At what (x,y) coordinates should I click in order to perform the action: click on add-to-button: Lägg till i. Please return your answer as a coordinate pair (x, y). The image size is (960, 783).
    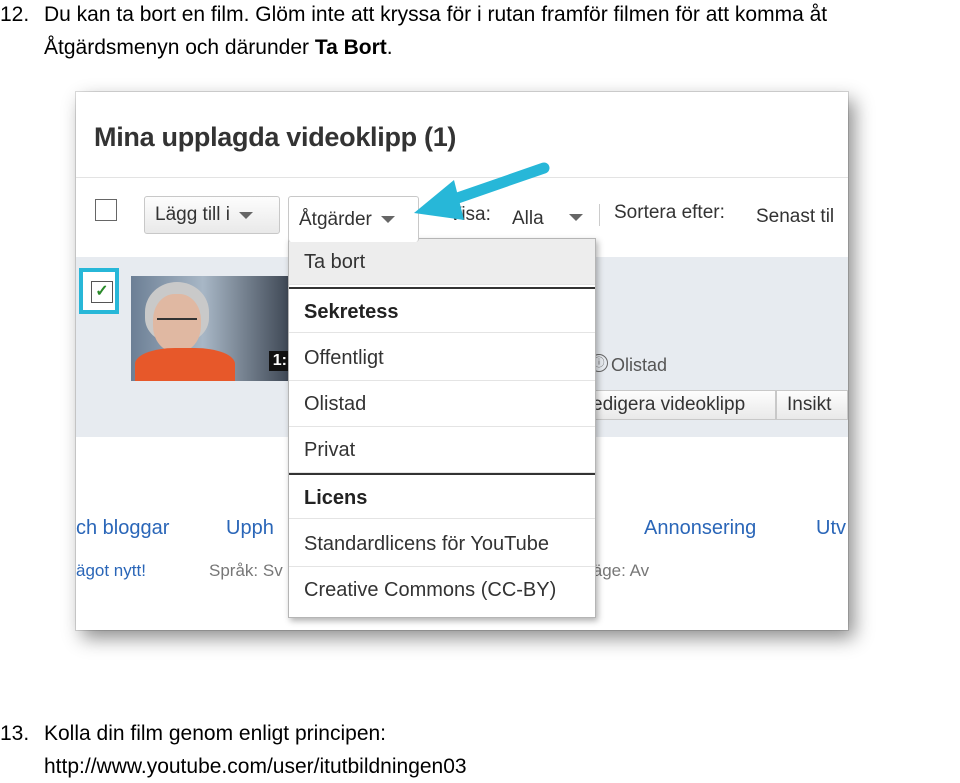
    Looking at the image, I should click on (212, 215).